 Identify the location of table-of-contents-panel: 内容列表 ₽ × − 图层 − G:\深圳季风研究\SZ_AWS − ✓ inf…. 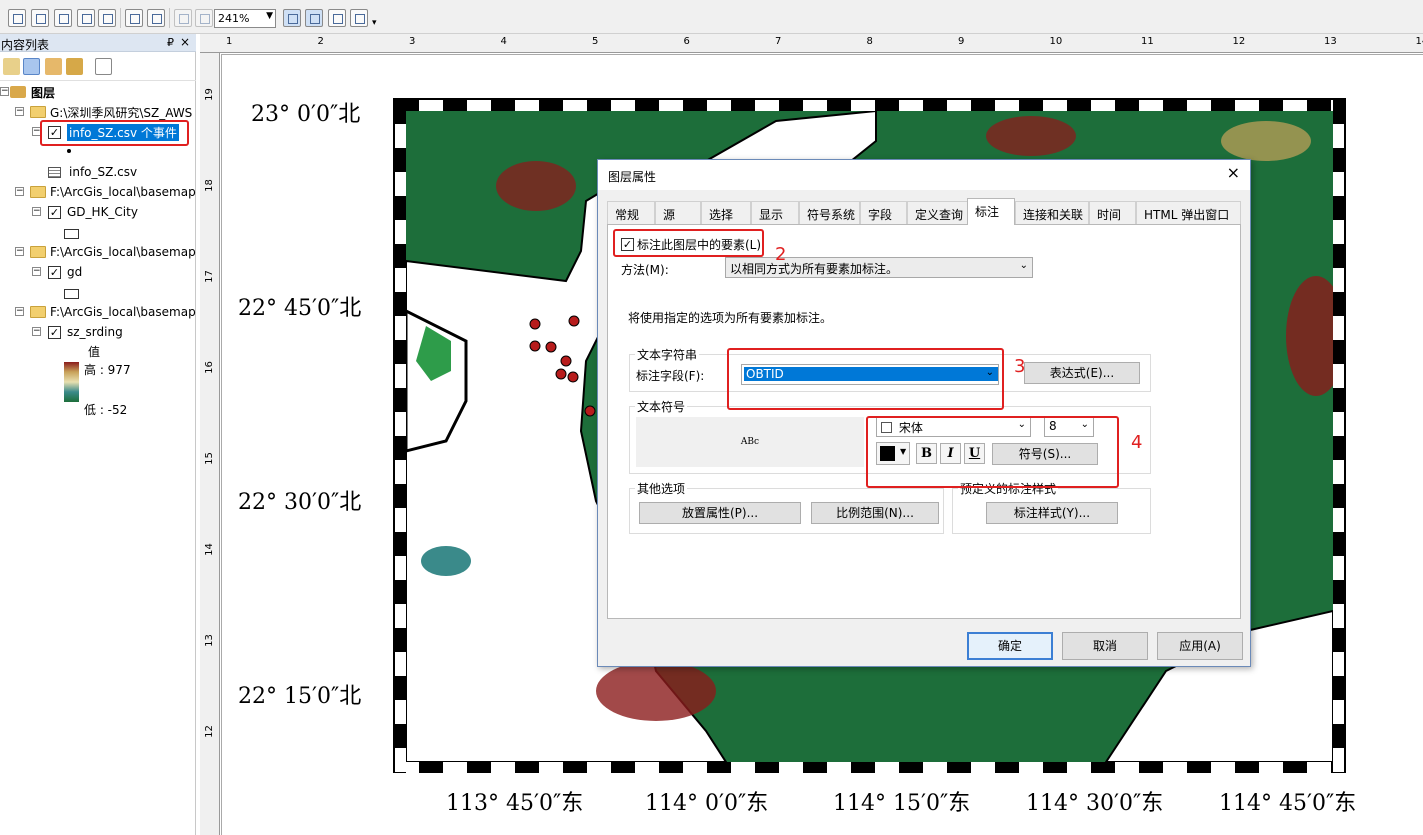
(98, 434).